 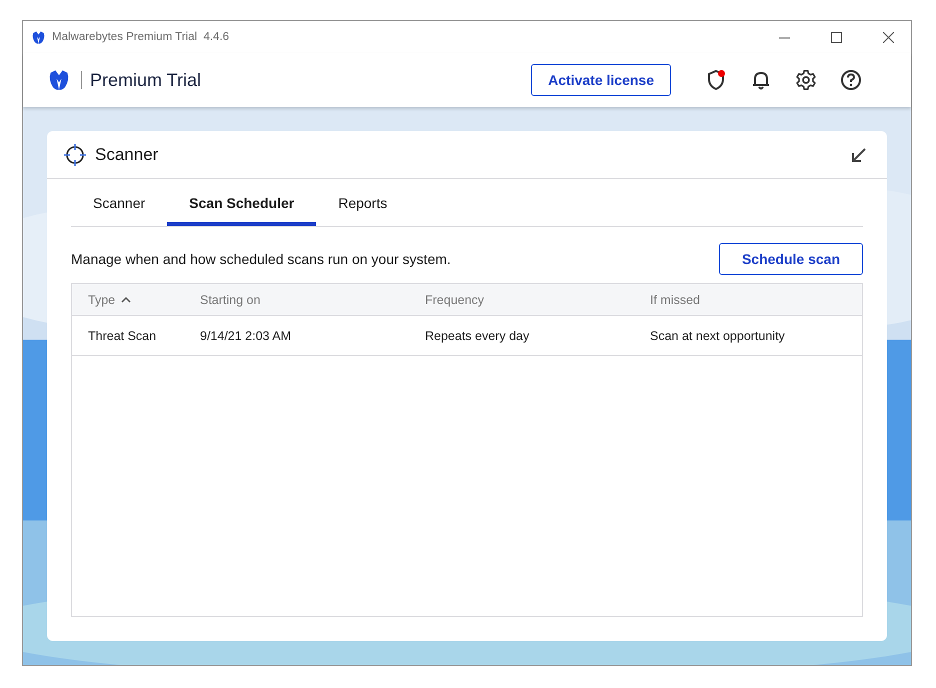 What do you see at coordinates (716, 80) in the screenshot?
I see `shield-icon` at bounding box center [716, 80].